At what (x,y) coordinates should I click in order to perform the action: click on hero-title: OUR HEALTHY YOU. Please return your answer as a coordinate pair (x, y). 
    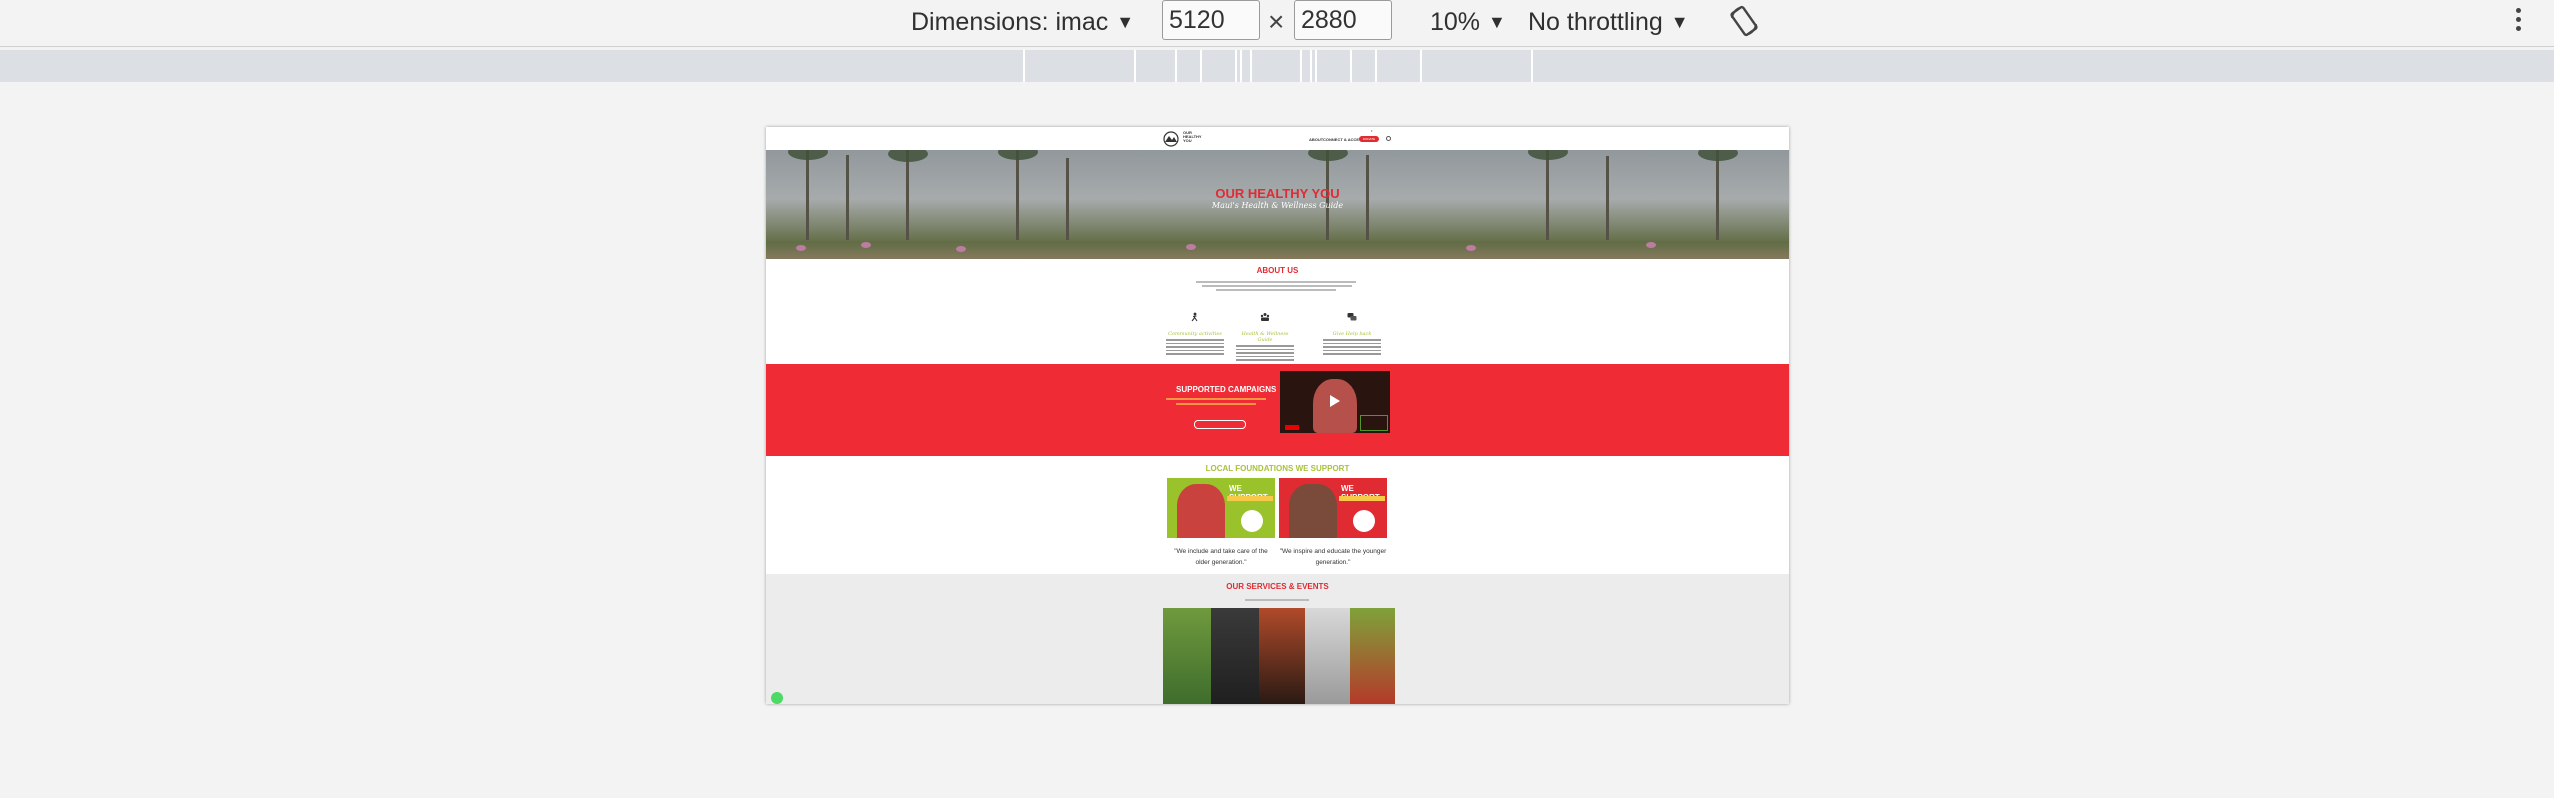
    Looking at the image, I should click on (1277, 193).